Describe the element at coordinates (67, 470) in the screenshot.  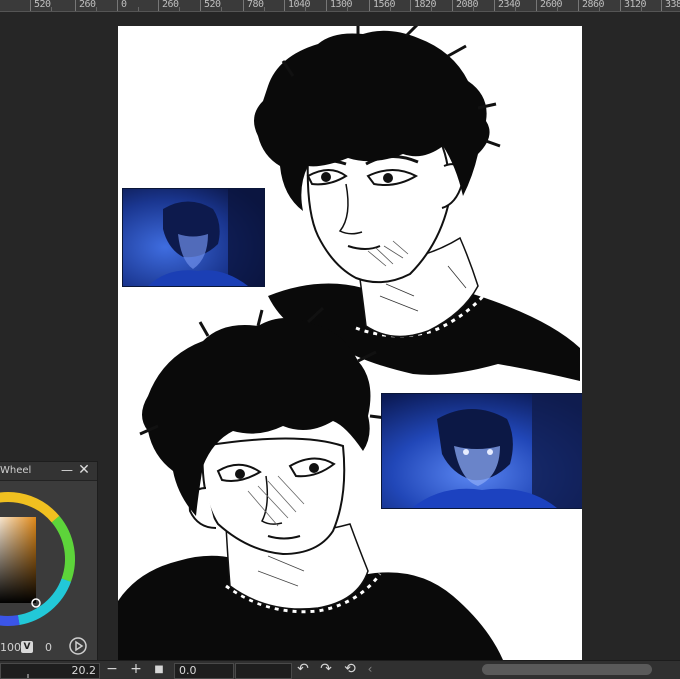
I see `minimize-icon: —` at that location.